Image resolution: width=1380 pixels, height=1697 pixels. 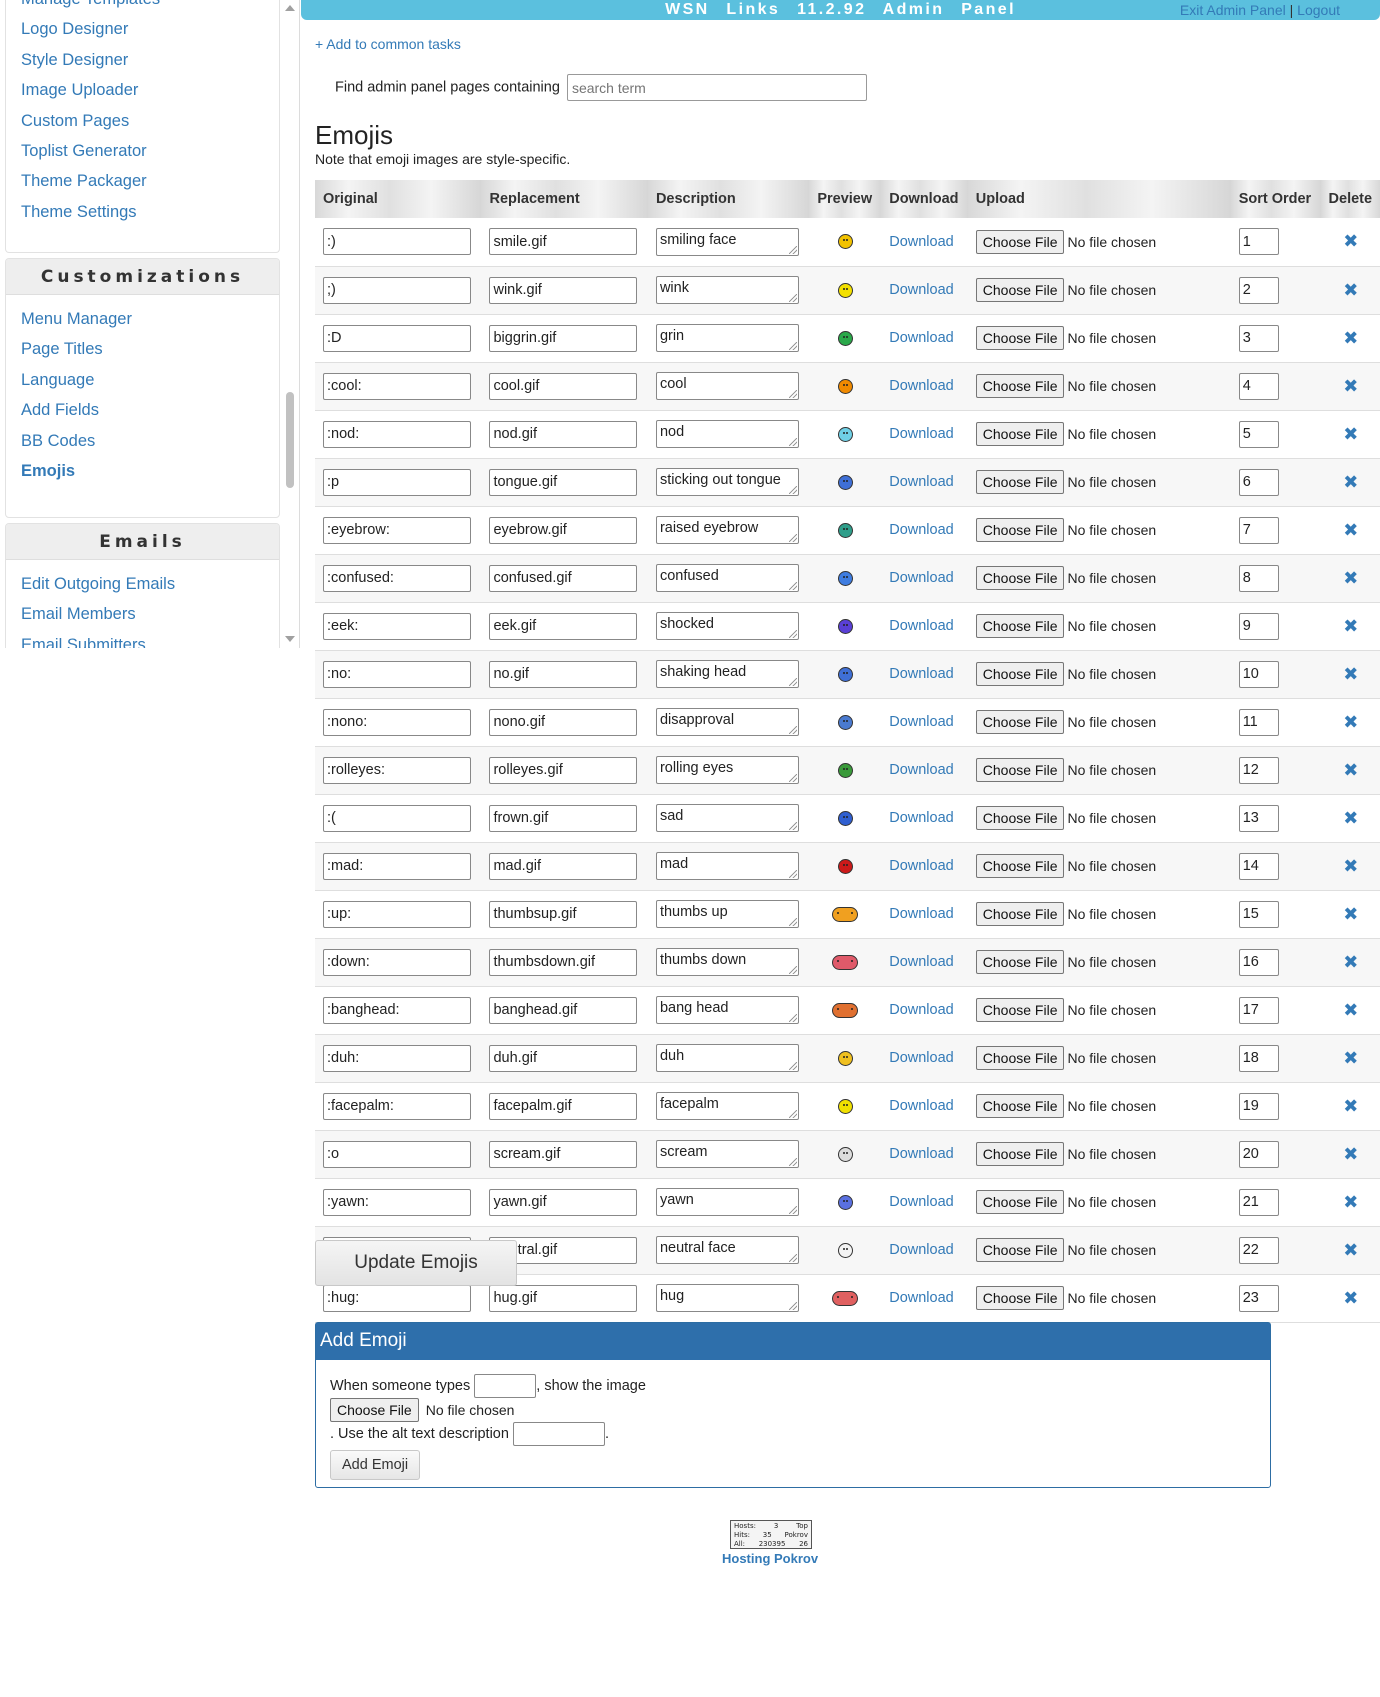 What do you see at coordinates (727, 674) in the screenshot?
I see `description-textarea: shaking head` at bounding box center [727, 674].